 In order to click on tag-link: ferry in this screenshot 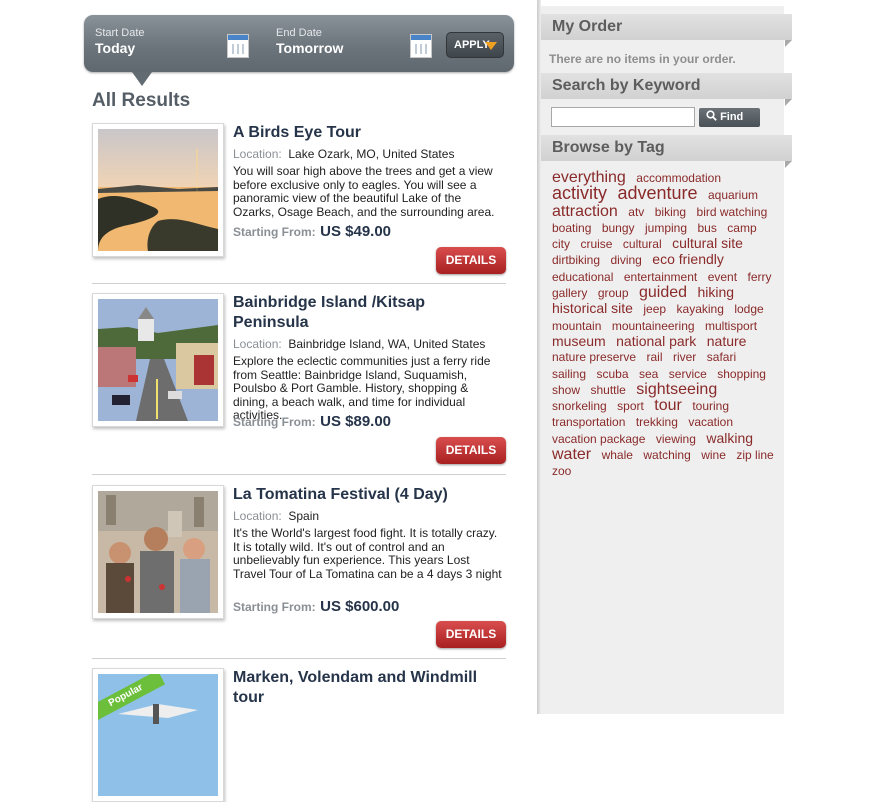, I will do `click(760, 277)`.